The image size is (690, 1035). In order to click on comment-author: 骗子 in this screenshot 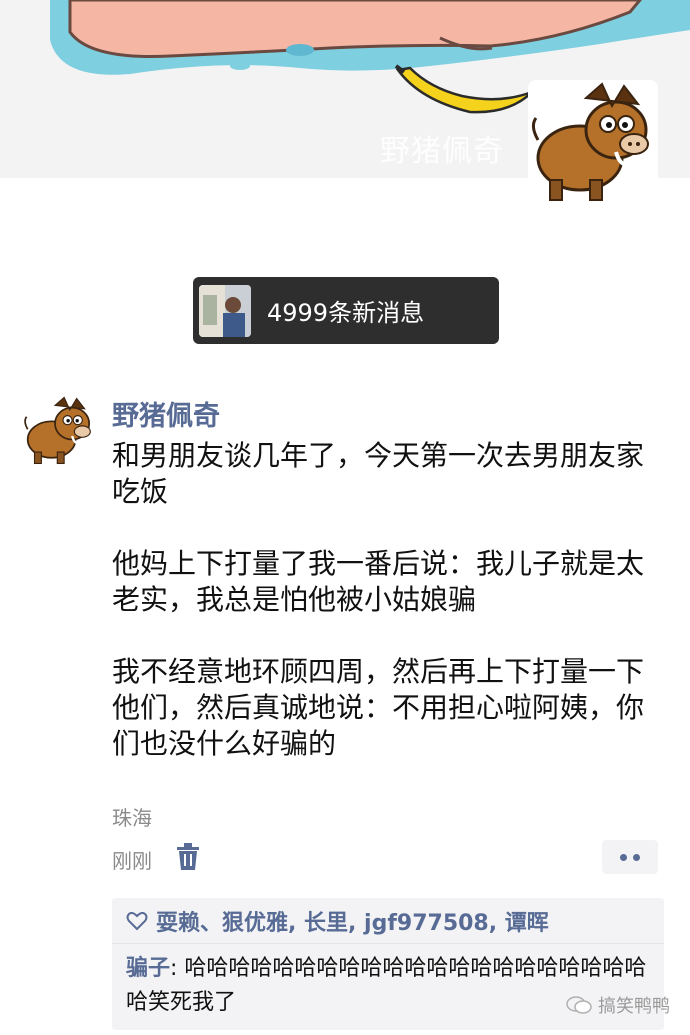, I will do `click(148, 968)`.